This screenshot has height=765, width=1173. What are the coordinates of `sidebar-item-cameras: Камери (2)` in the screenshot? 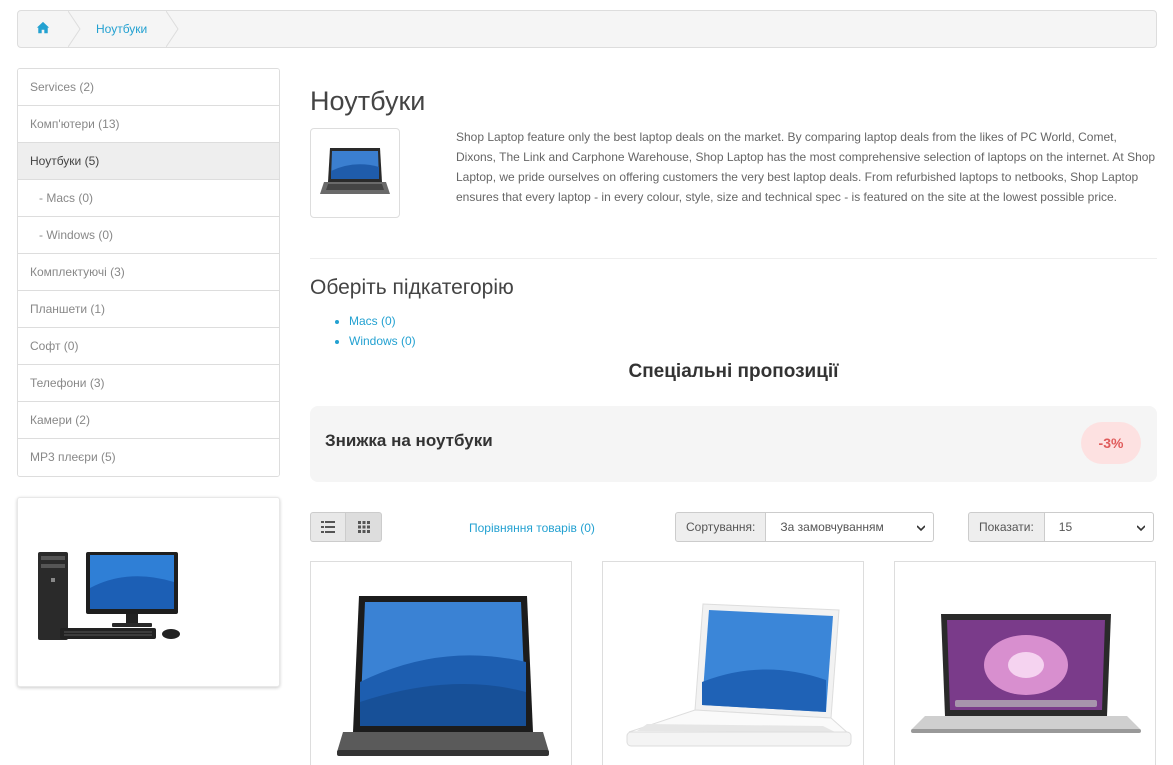 It's located at (148, 420).